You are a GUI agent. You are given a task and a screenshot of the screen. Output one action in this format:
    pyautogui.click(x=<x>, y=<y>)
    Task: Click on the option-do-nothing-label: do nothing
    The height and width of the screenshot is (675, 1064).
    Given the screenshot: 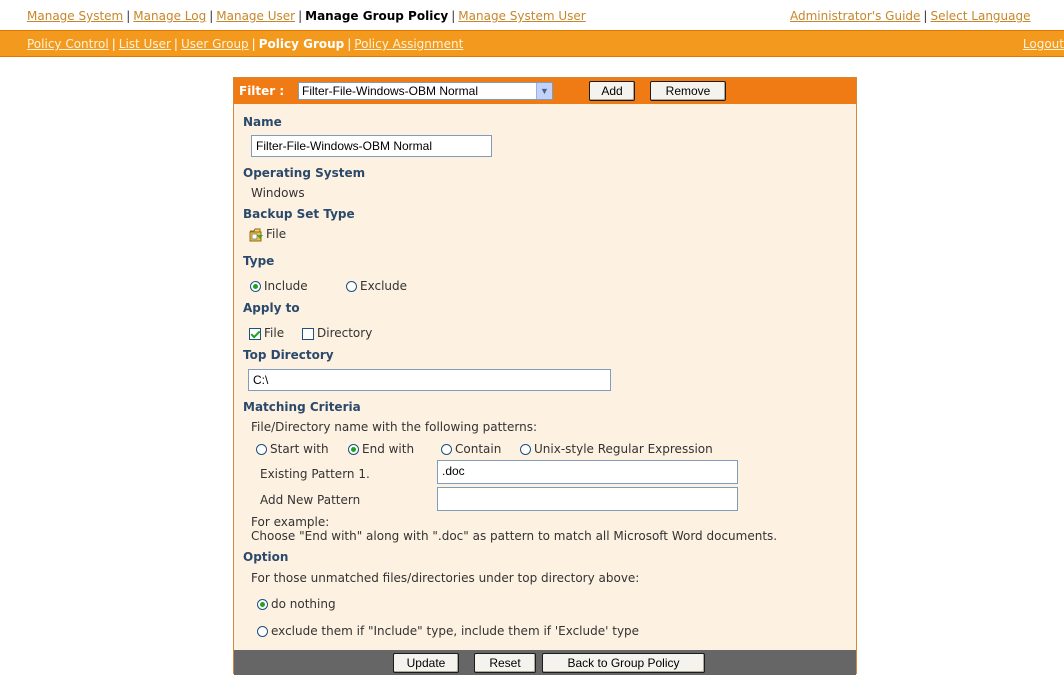 What is the action you would take?
    pyautogui.click(x=303, y=604)
    